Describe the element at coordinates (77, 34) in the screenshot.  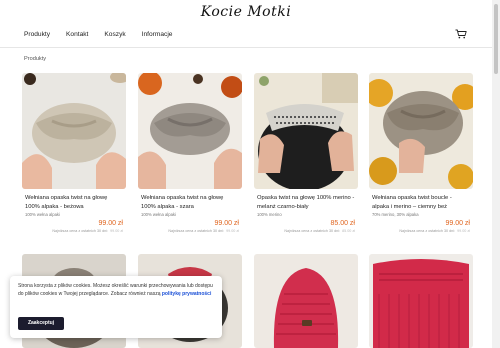
I see `nav-item-kontakt: Kontakt` at that location.